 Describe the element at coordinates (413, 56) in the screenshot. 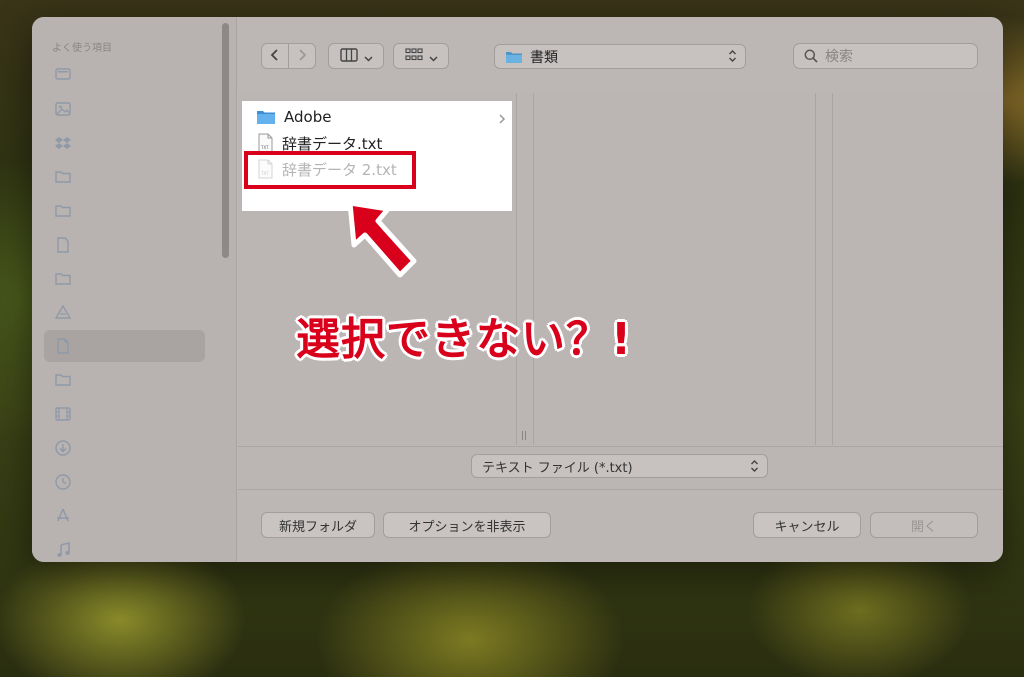

I see `grid-icon` at that location.